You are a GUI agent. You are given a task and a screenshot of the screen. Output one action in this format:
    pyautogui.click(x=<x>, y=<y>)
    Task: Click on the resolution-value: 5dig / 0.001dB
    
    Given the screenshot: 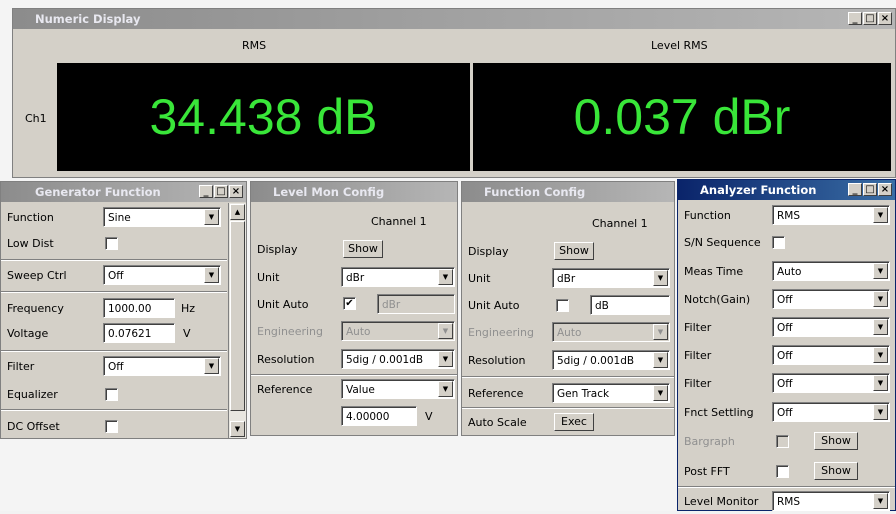 What is the action you would take?
    pyautogui.click(x=596, y=361)
    